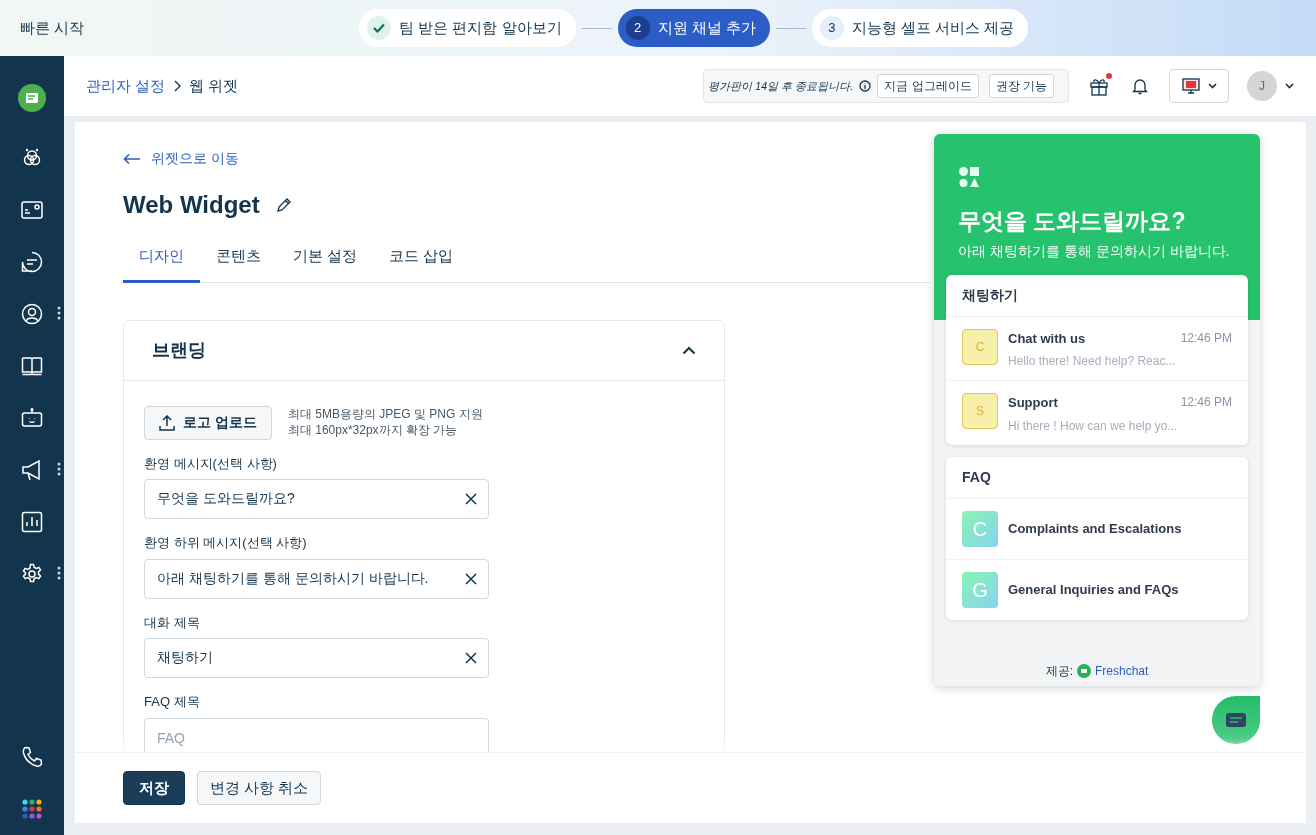 This screenshot has width=1316, height=835. What do you see at coordinates (1097, 295) in the screenshot?
I see `card-title: 채팅하기` at bounding box center [1097, 295].